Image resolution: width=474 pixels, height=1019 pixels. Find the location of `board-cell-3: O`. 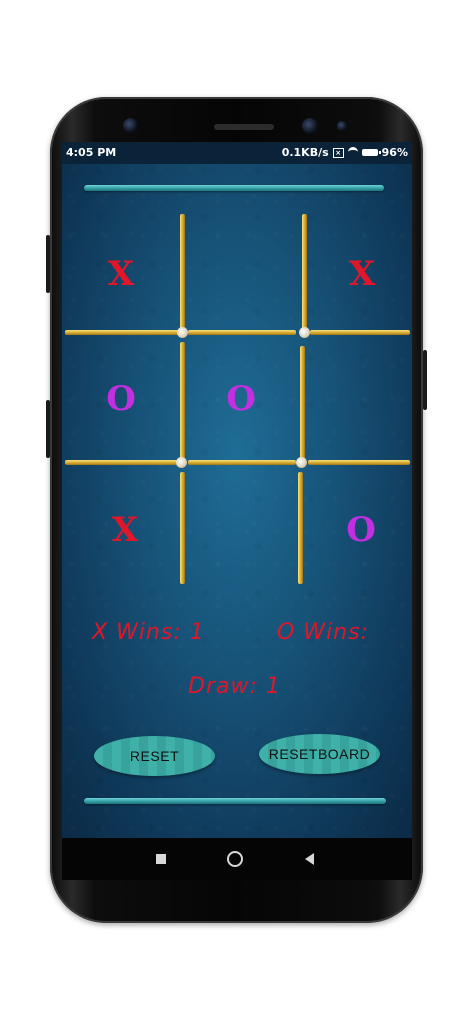

board-cell-3: O is located at coordinates (121, 399).